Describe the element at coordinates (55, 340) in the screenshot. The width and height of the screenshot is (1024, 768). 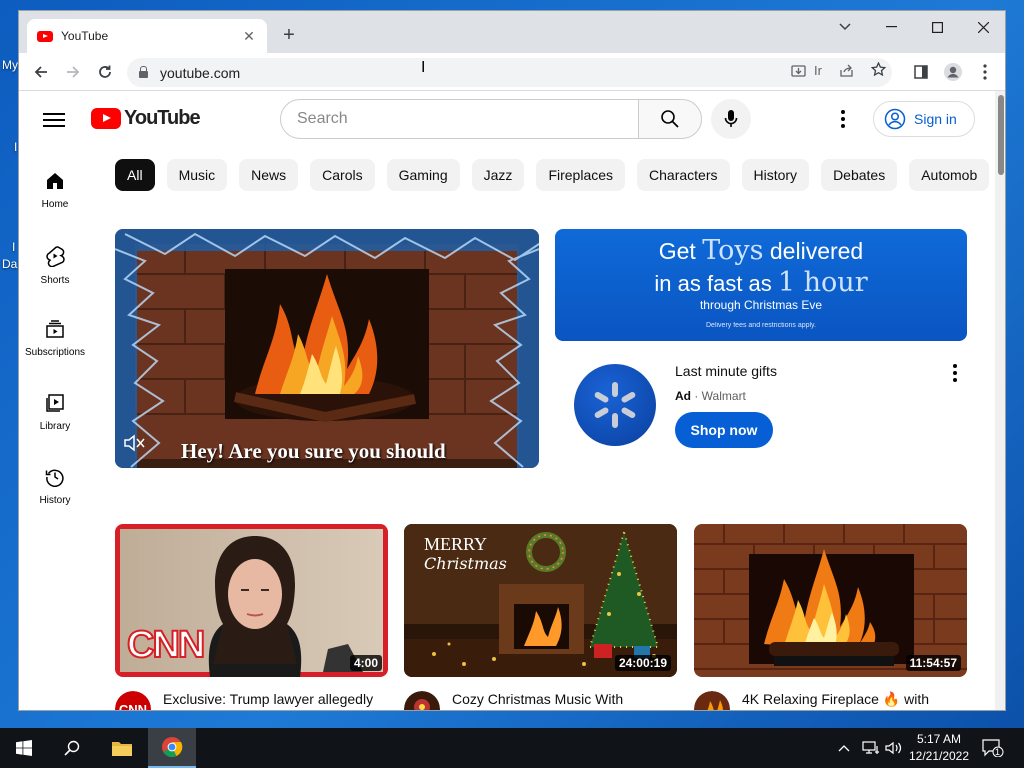
I see `guide-item-subscriptions: Subscriptions` at that location.